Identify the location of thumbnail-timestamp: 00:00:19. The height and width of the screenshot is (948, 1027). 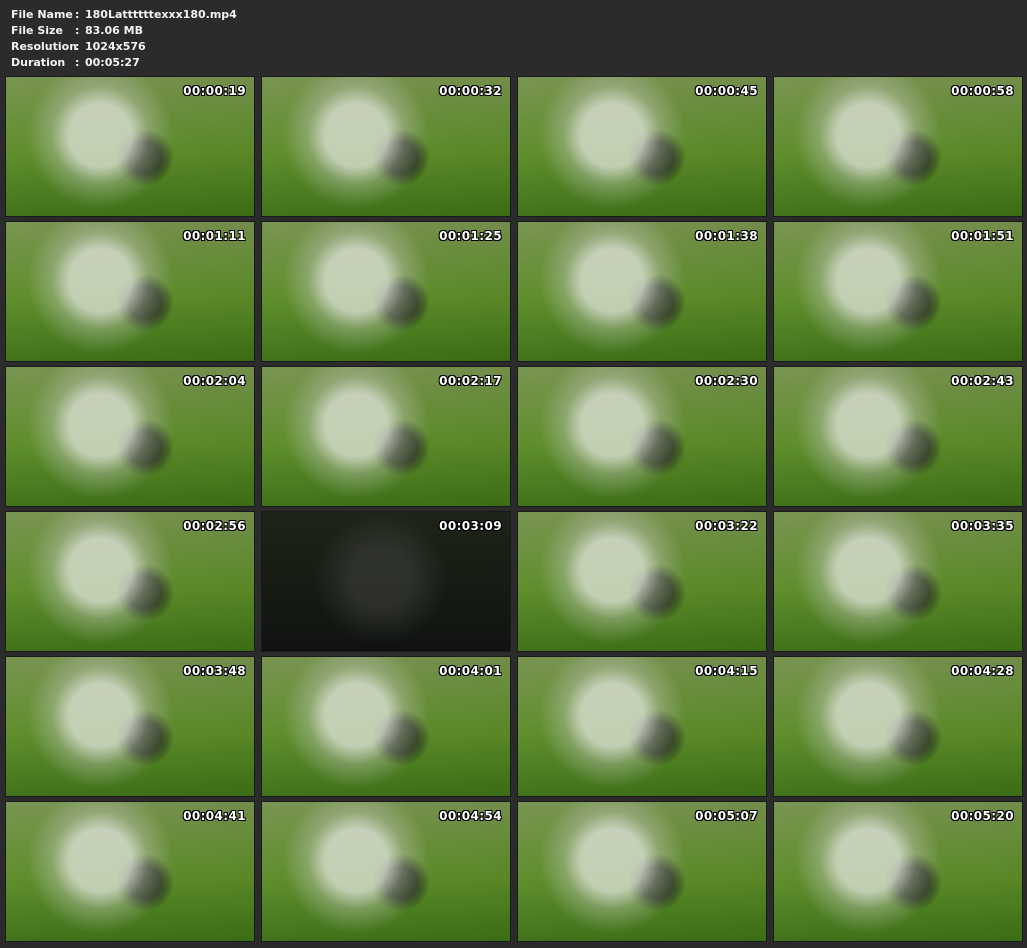
(214, 91).